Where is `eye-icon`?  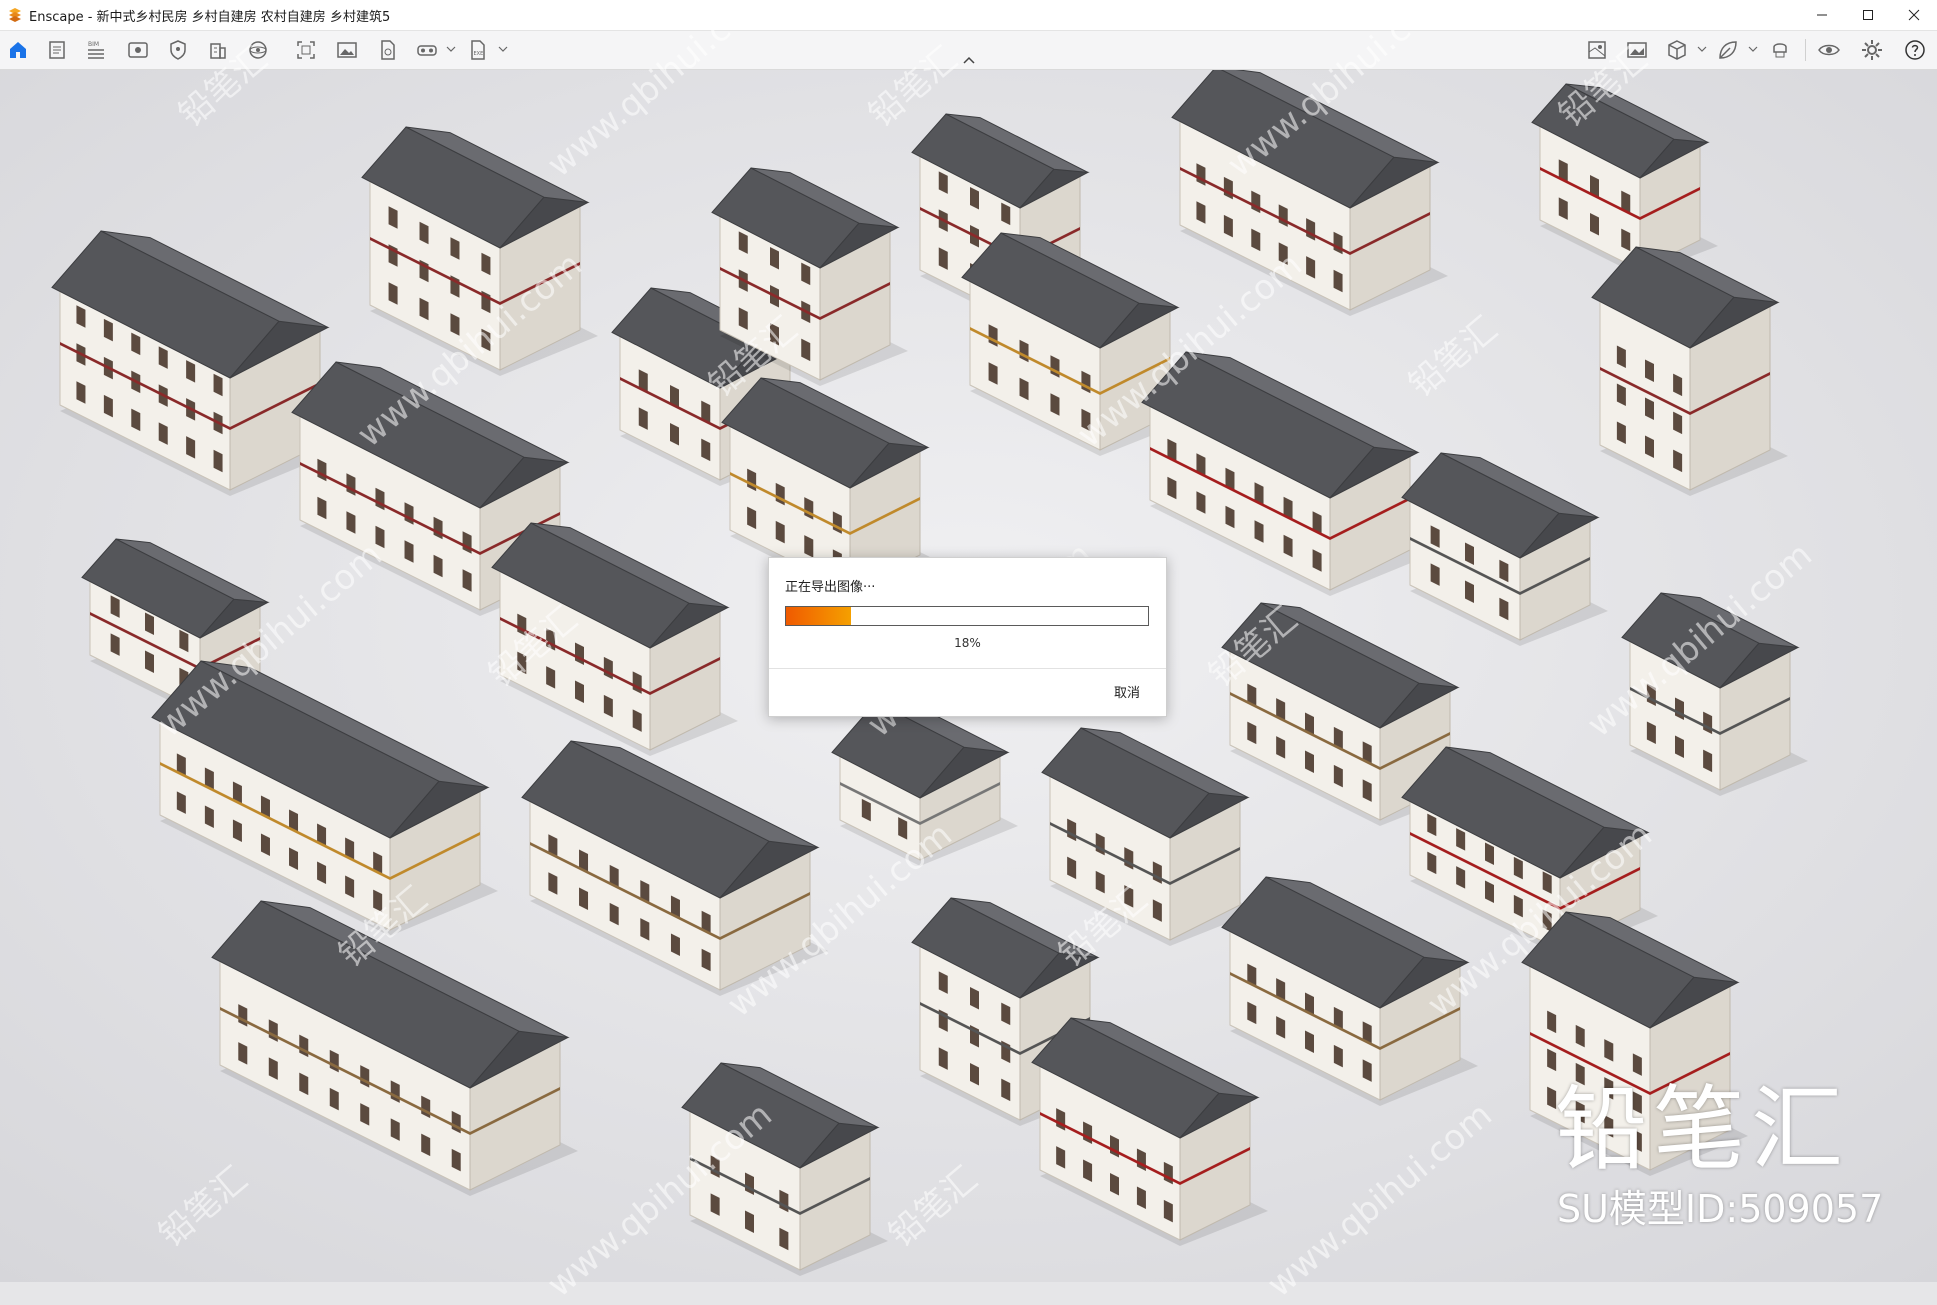
eye-icon is located at coordinates (1829, 50).